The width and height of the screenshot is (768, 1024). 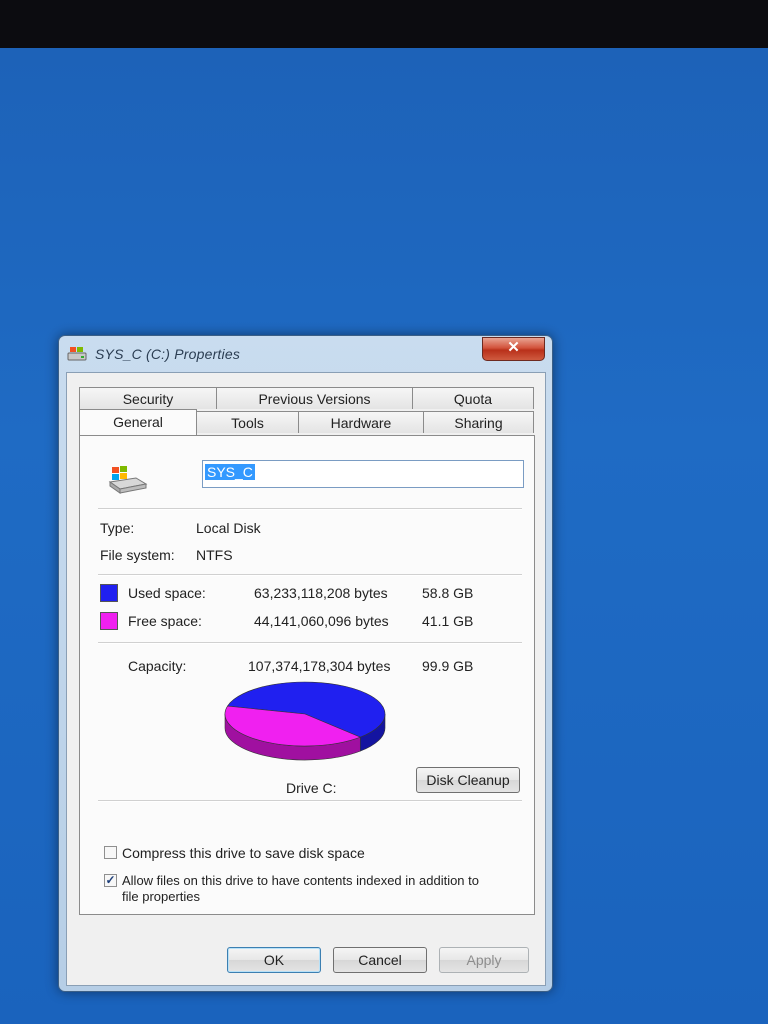 What do you see at coordinates (214, 555) in the screenshot?
I see `file-system-value: NTFS` at bounding box center [214, 555].